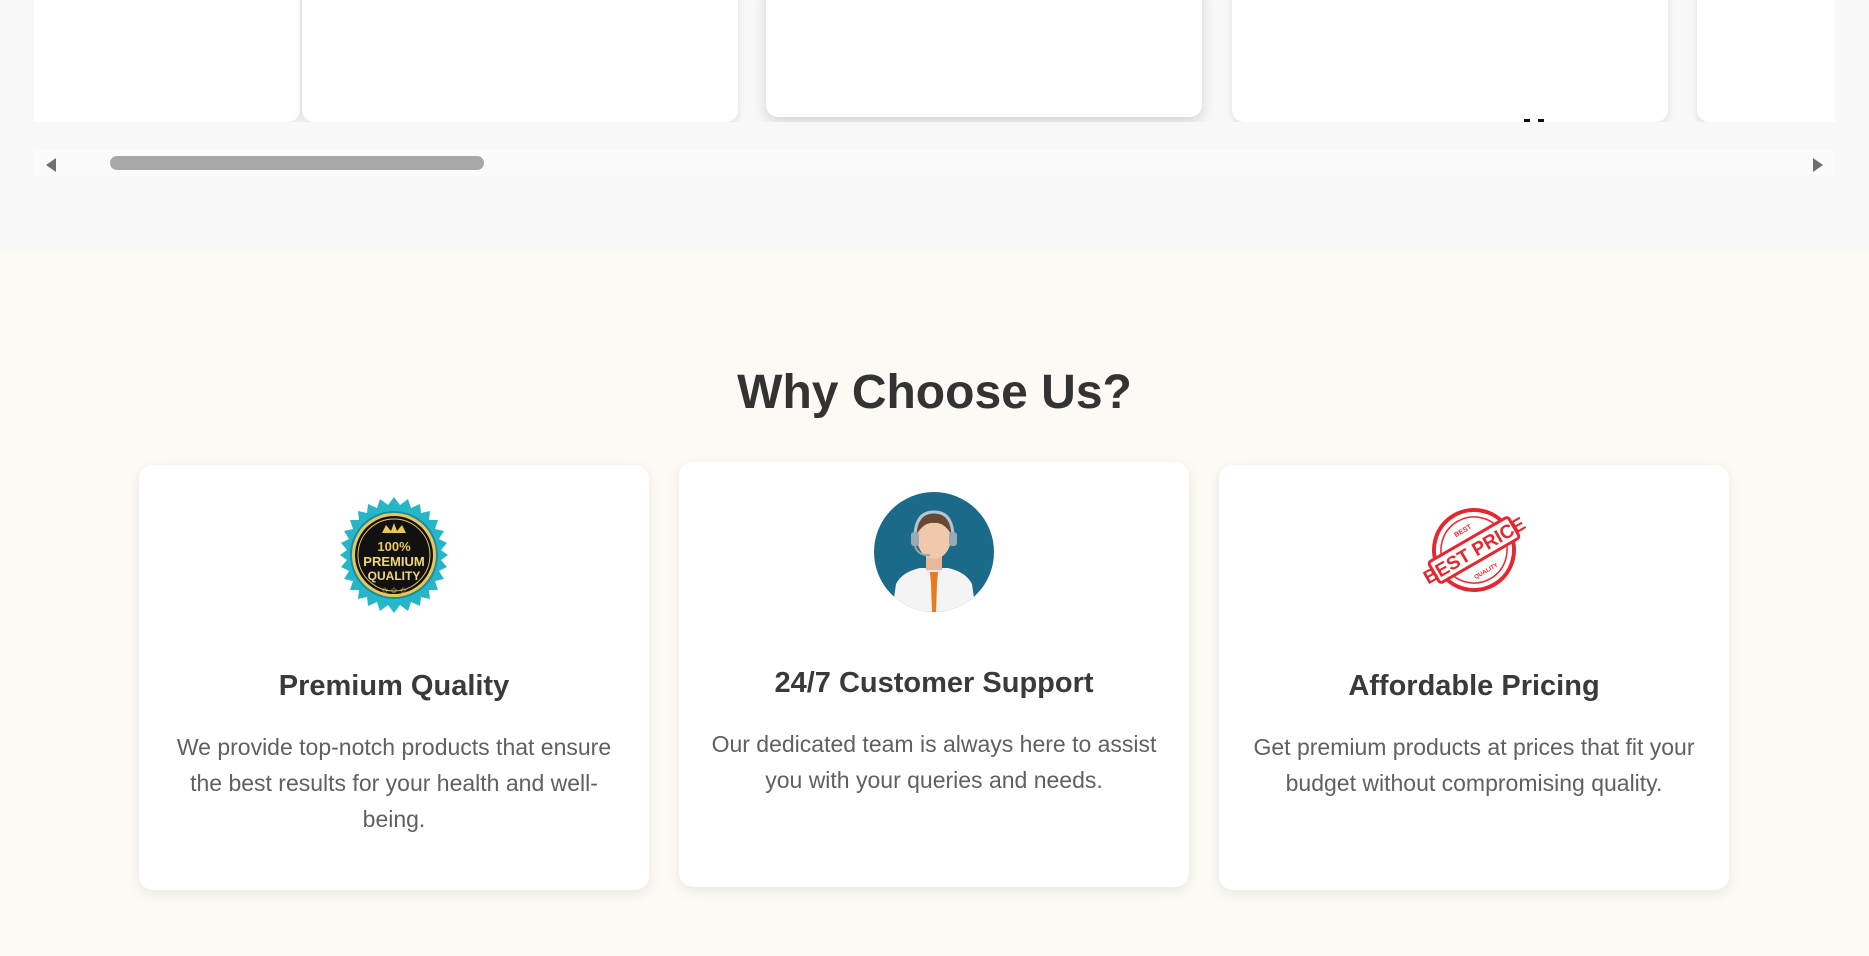  Describe the element at coordinates (297, 163) in the screenshot. I see `scrollbar-thumb` at that location.